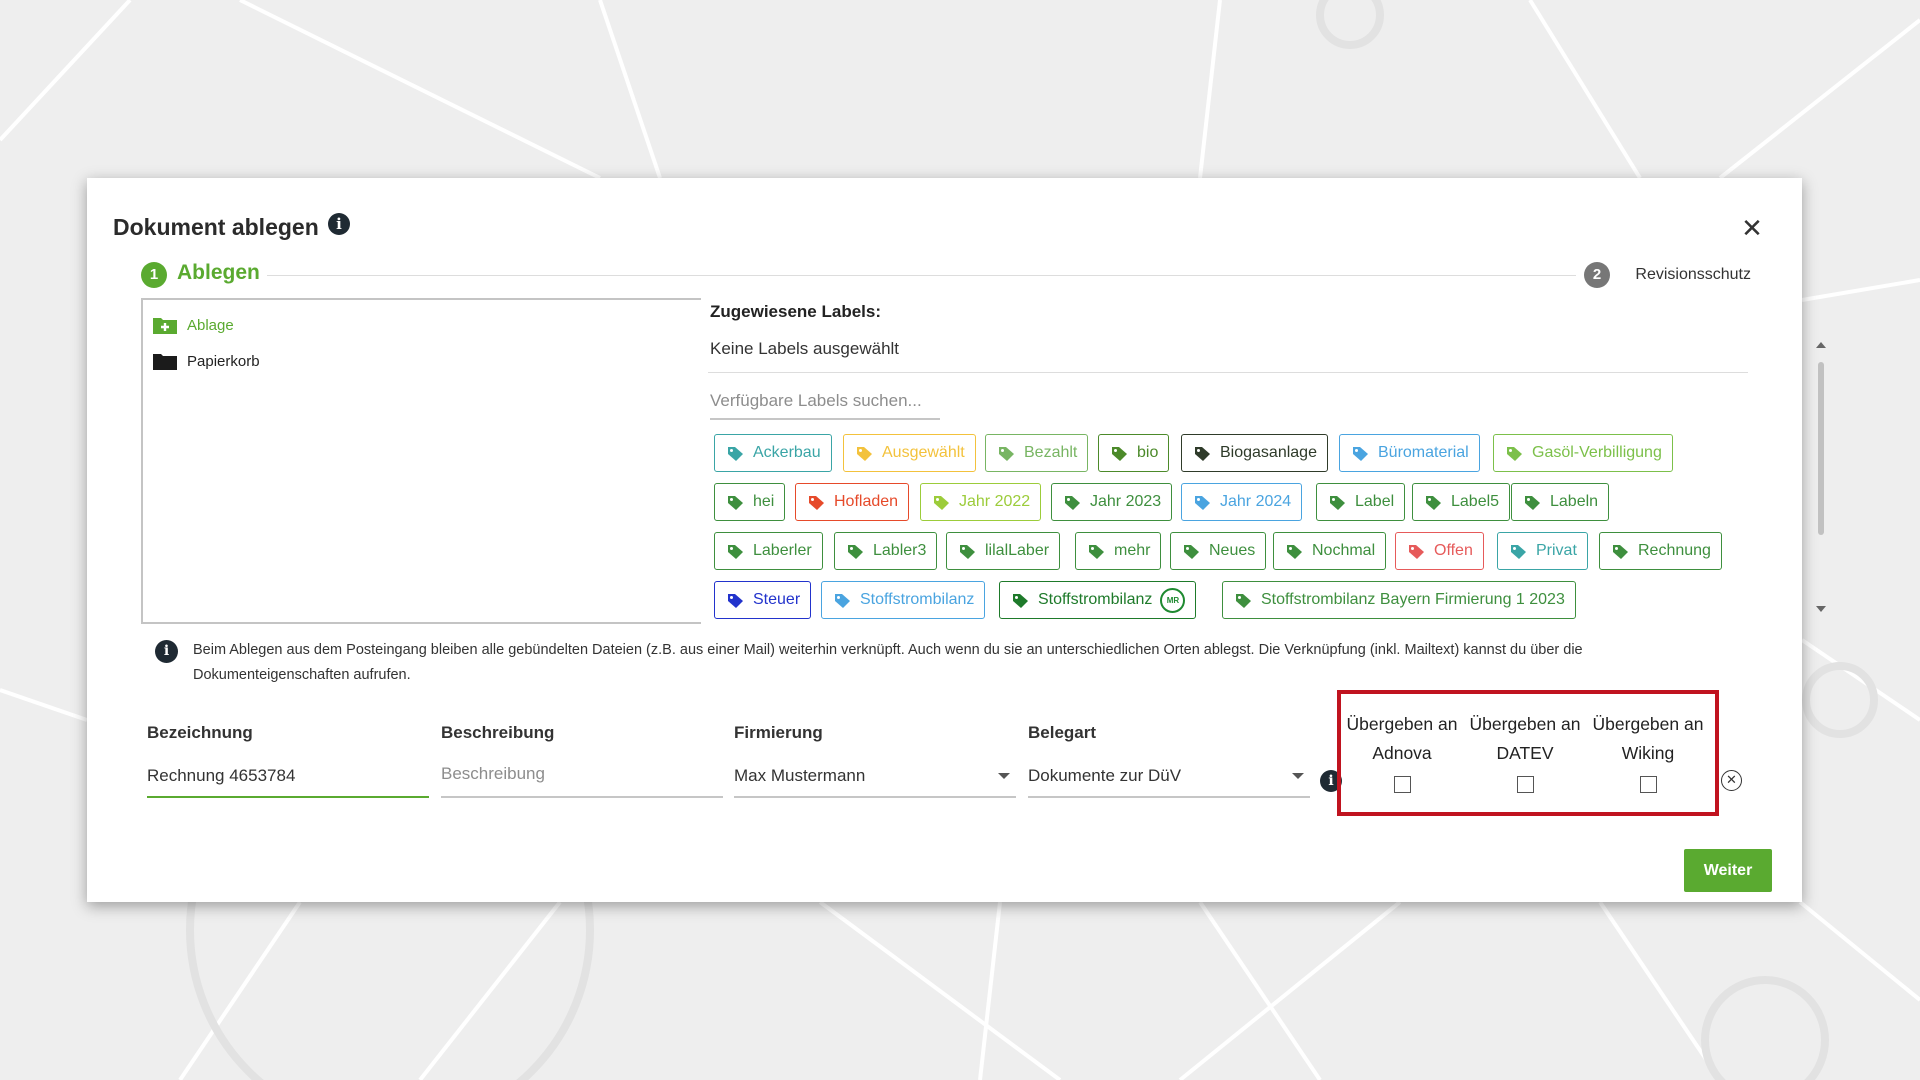 The width and height of the screenshot is (1920, 1080). I want to click on bezeichnung-input: Rechnung 4653784, so click(288, 777).